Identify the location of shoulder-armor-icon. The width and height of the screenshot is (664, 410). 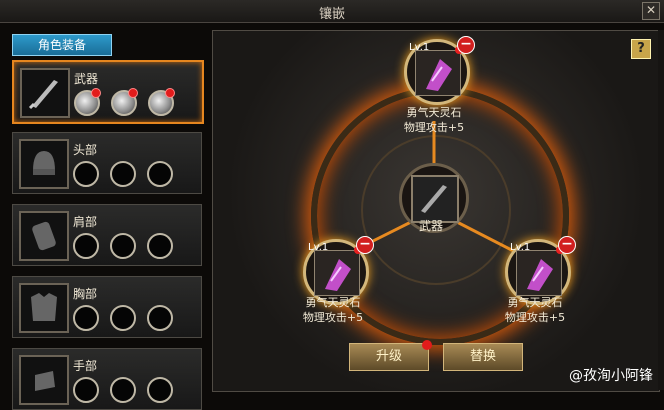
(44, 236).